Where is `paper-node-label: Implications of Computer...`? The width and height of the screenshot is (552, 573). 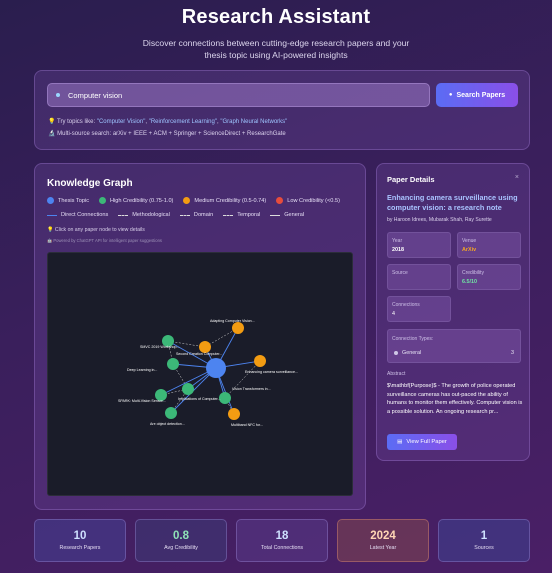 paper-node-label: Implications of Computer... is located at coordinates (199, 399).